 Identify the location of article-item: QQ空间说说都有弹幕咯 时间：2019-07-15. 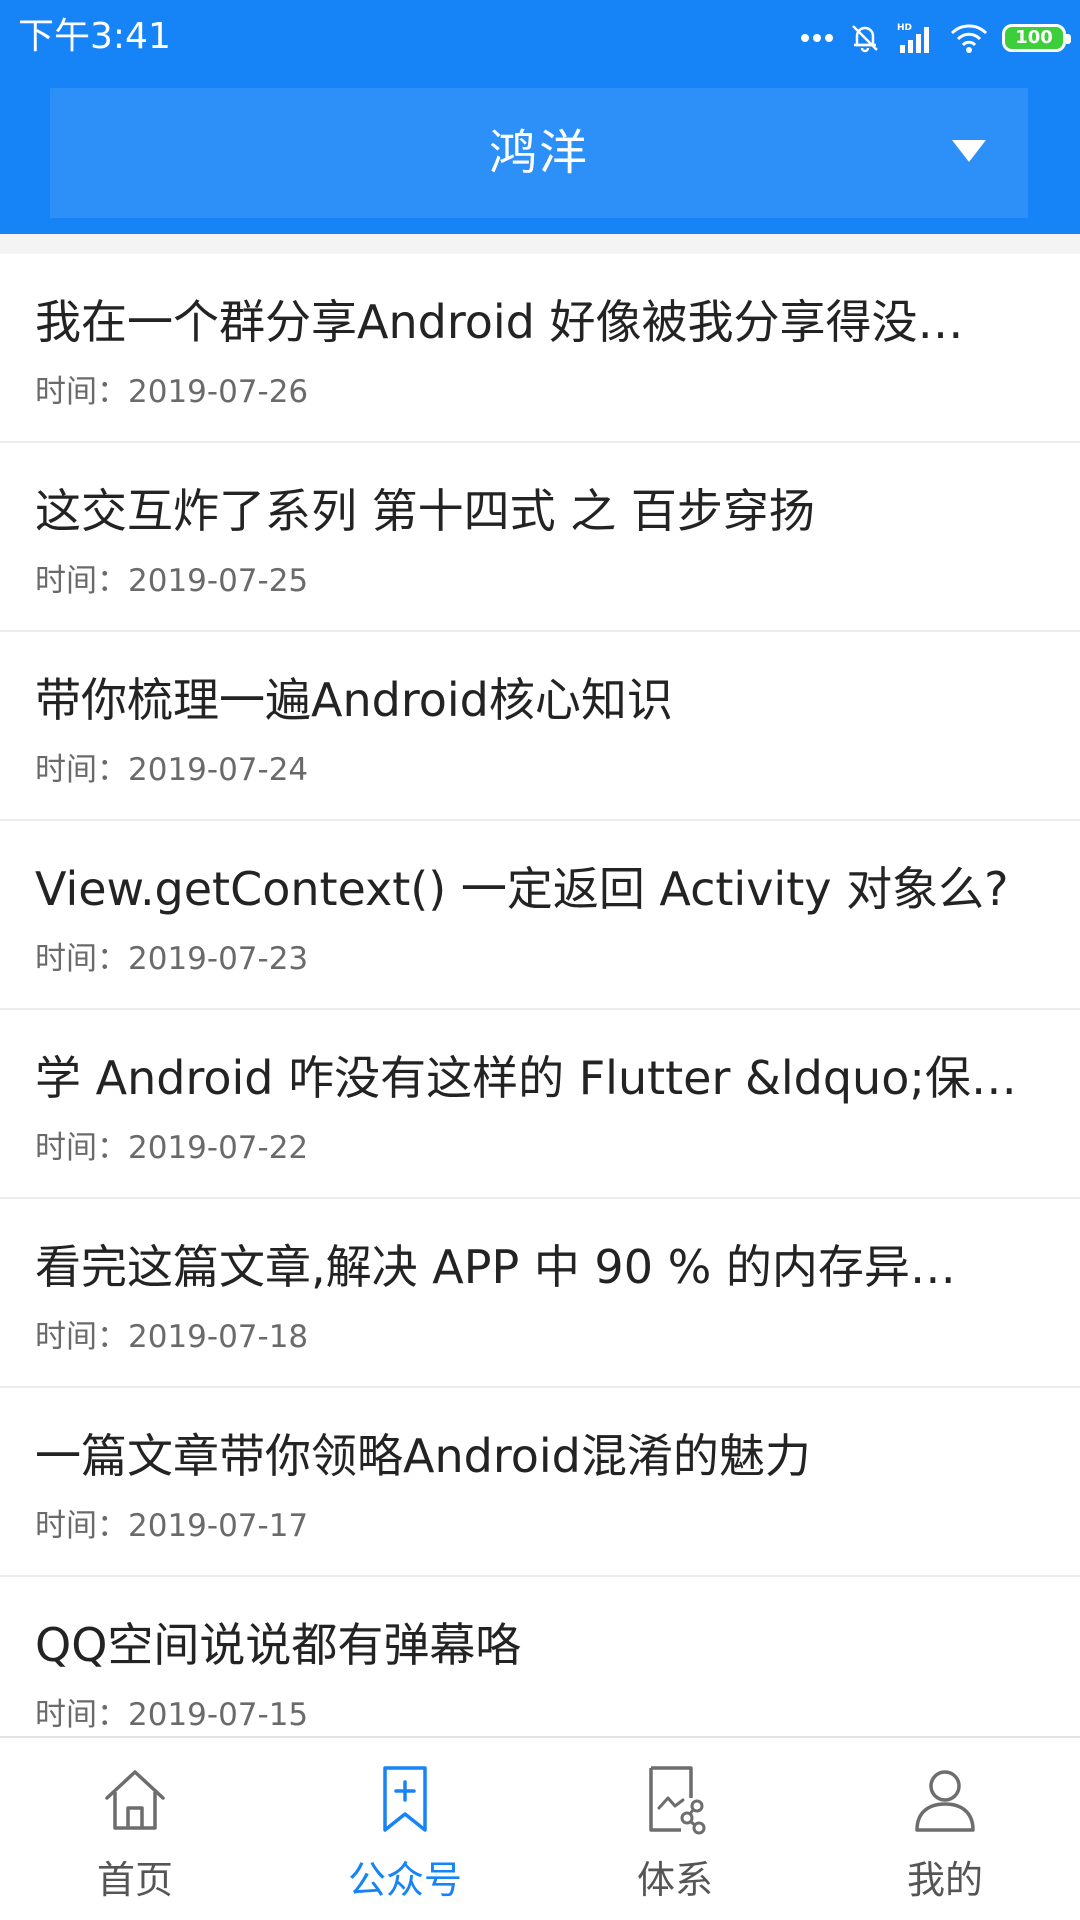
(540, 1656).